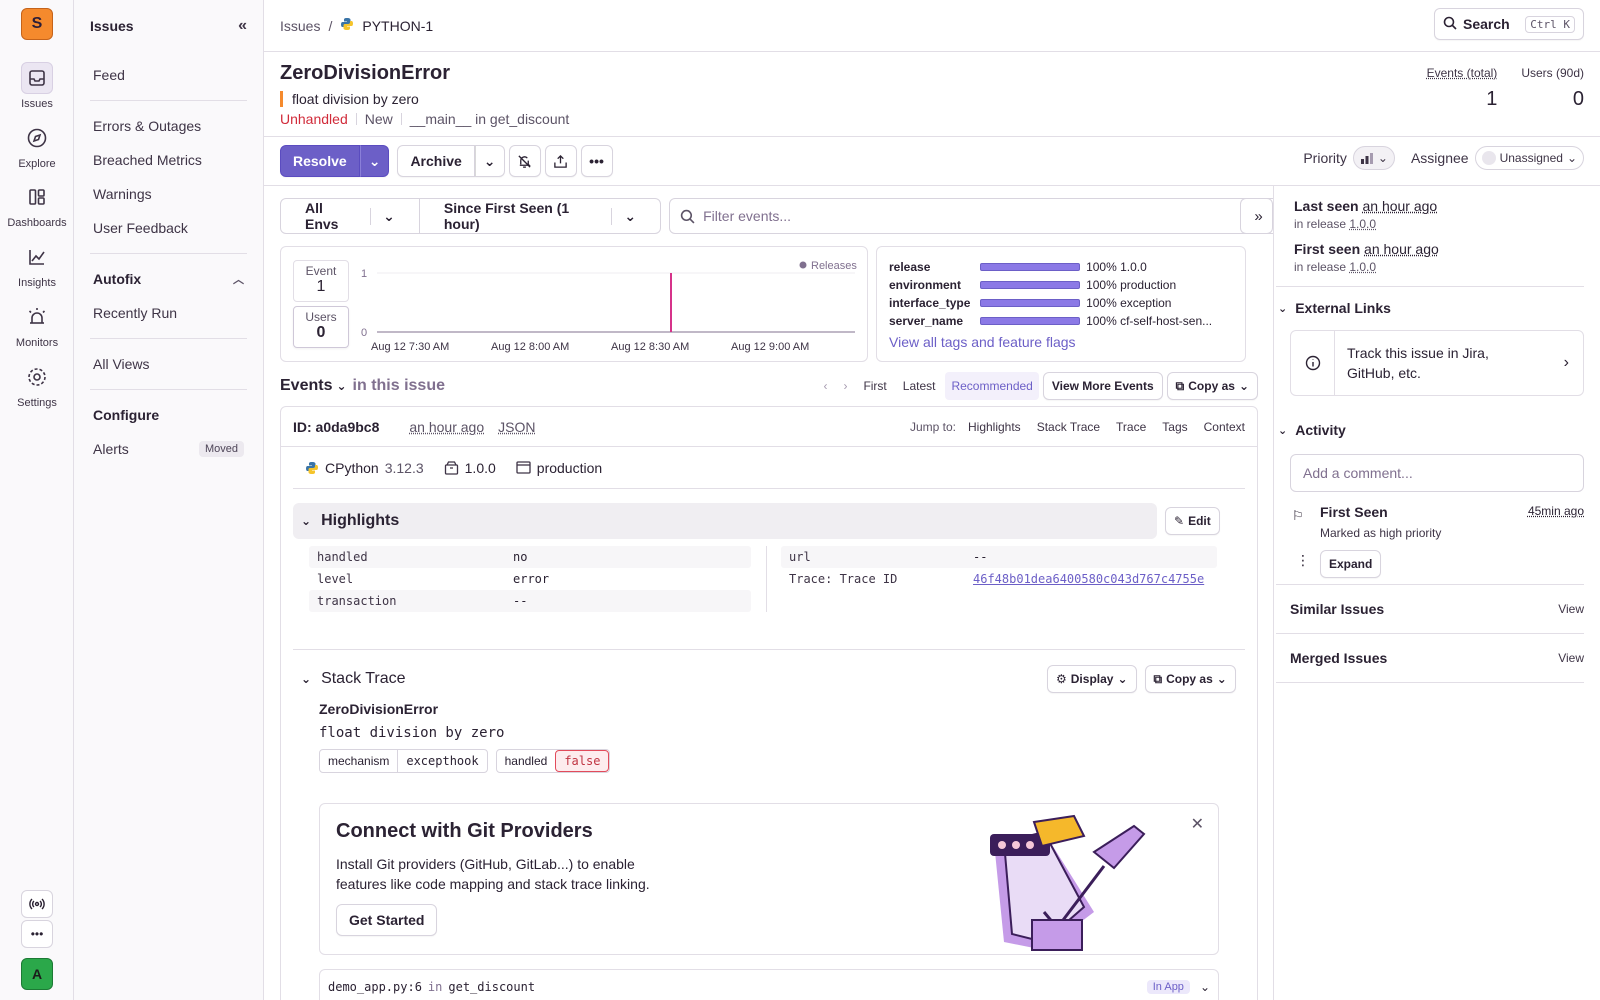  What do you see at coordinates (1205, 987) in the screenshot?
I see `chevron-down-icon: ⌄` at bounding box center [1205, 987].